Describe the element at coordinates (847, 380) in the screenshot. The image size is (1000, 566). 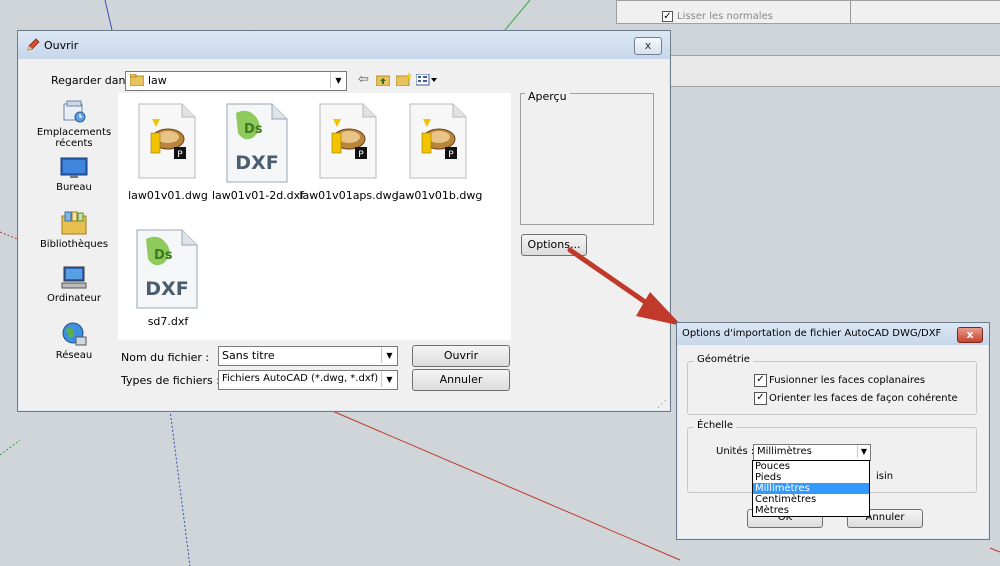
I see `merge-faces-label: Fusionner les faces coplanaires` at that location.